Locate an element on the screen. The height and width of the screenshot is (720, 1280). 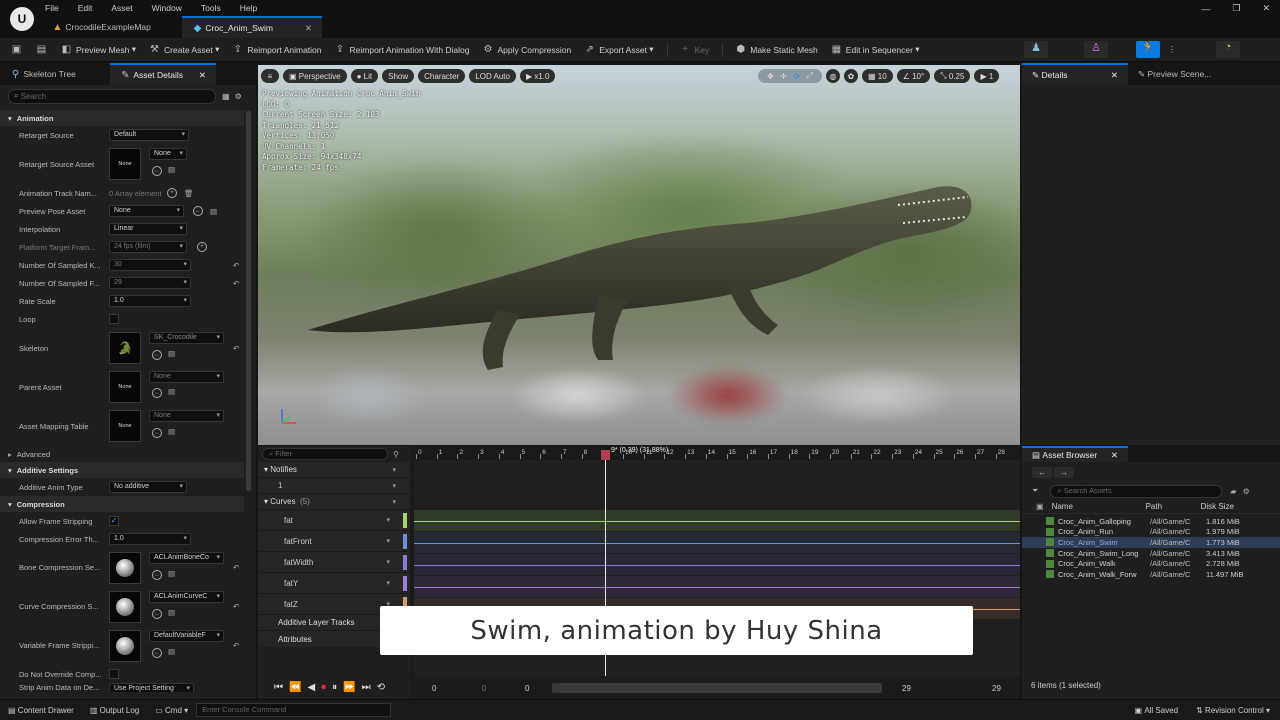
variable-frame-select-icon: ← is located at coordinates (157, 653).